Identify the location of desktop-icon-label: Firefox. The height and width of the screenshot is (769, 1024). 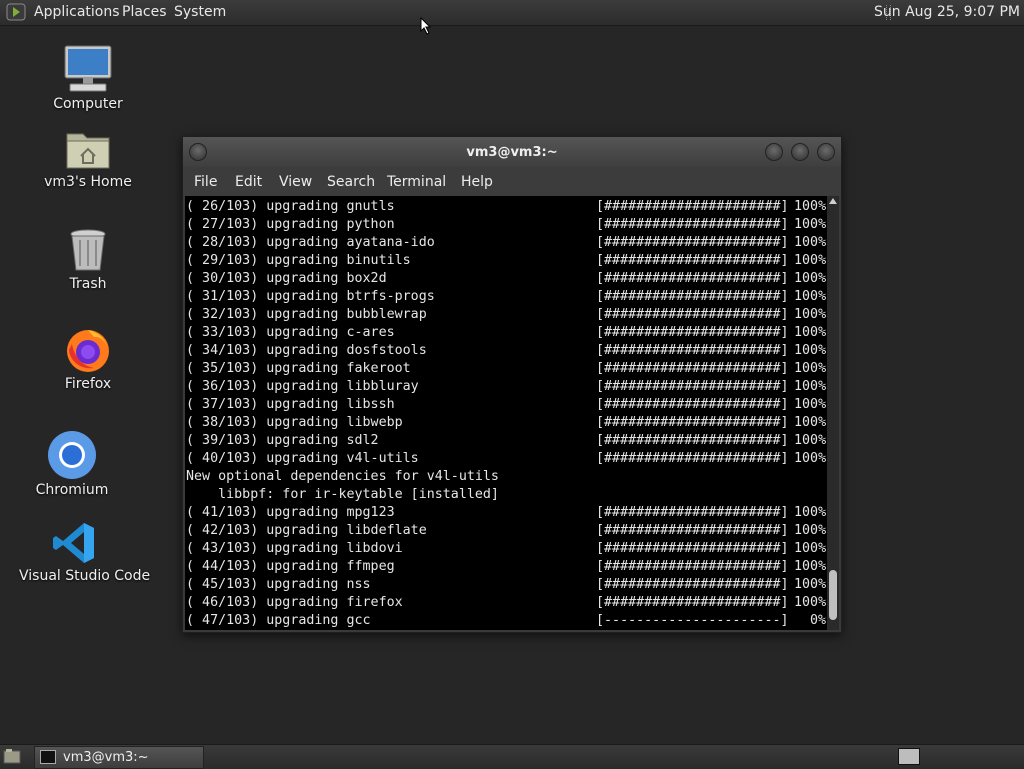
(88, 384).